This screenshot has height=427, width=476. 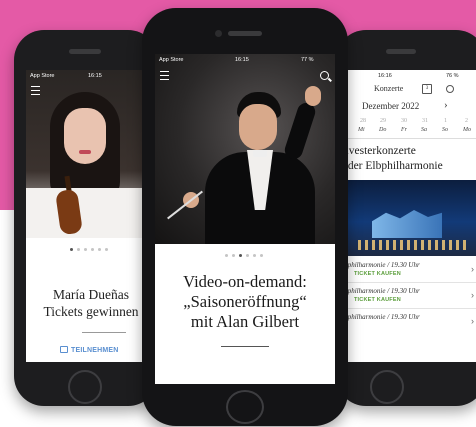 What do you see at coordinates (91, 294) in the screenshot?
I see `promo-title-line: María Dueñas` at bounding box center [91, 294].